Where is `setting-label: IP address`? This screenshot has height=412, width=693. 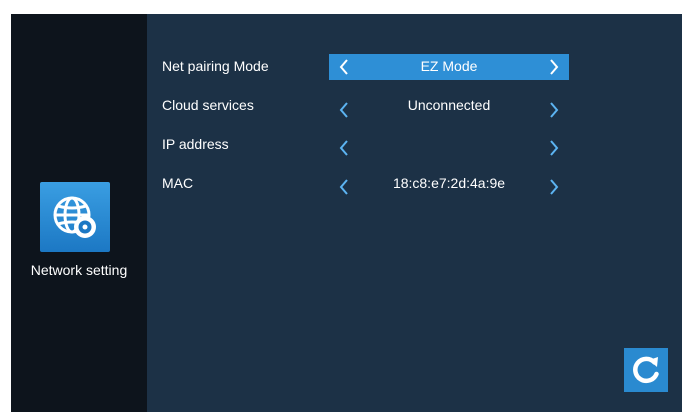 setting-label: IP address is located at coordinates (195, 144).